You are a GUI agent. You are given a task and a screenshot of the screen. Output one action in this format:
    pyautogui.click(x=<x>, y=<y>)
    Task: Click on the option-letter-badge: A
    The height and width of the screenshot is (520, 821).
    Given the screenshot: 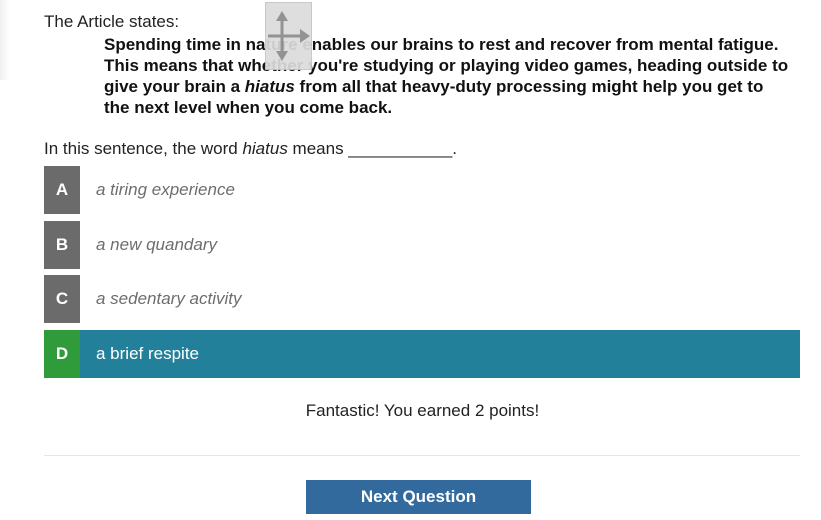 What is the action you would take?
    pyautogui.click(x=62, y=190)
    